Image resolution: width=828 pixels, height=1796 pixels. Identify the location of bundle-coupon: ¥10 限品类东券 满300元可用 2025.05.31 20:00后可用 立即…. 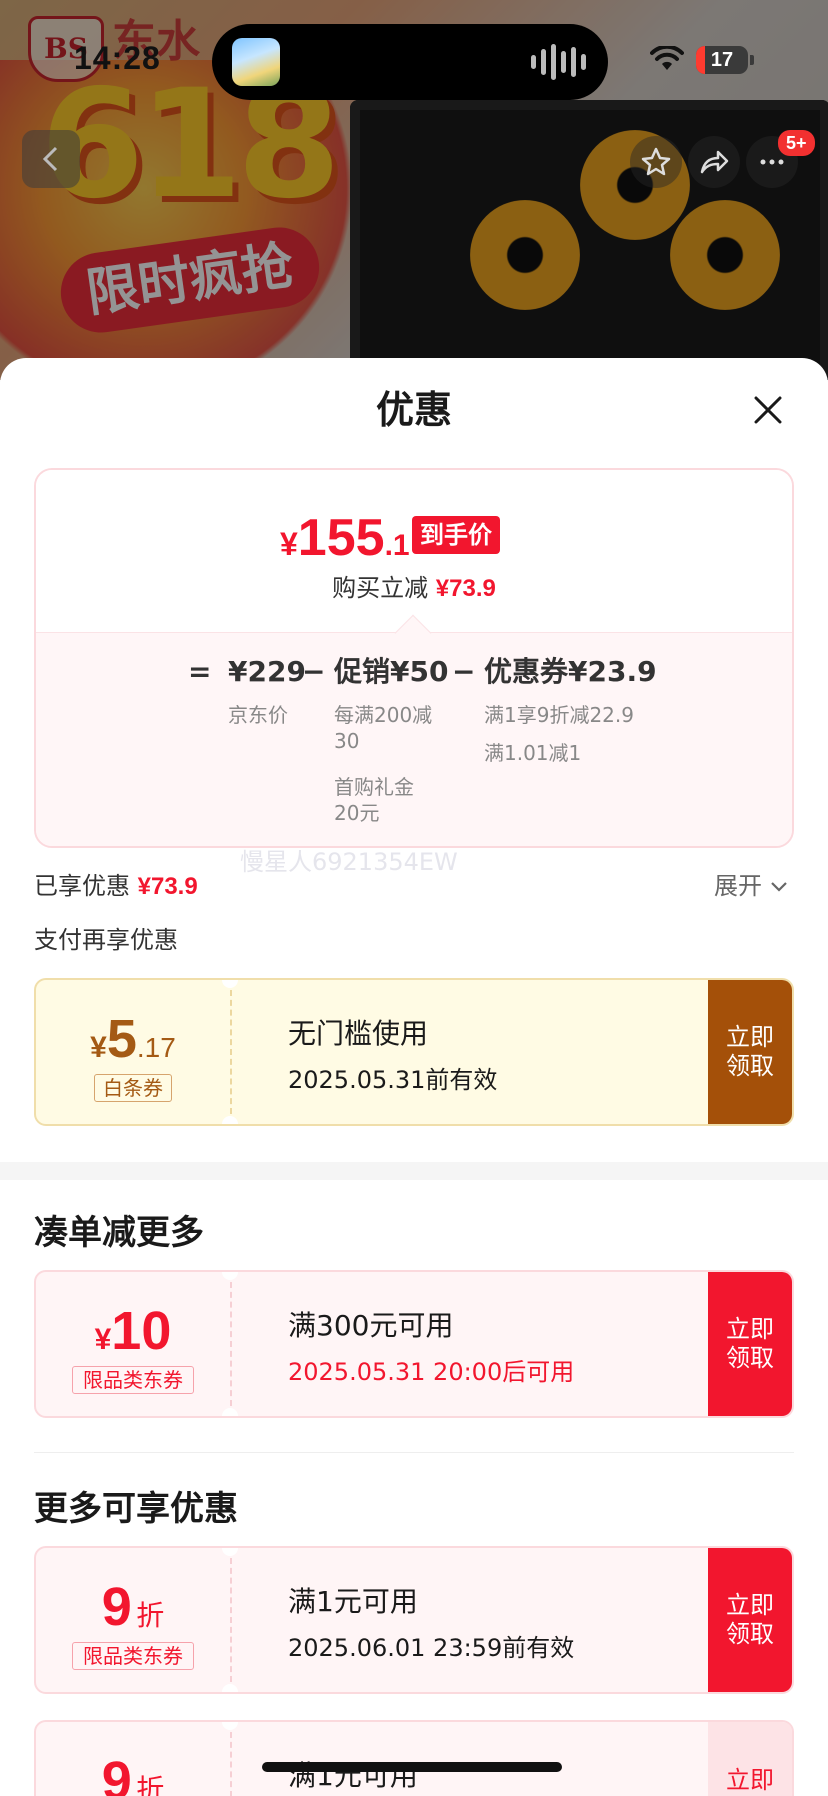
(414, 1344).